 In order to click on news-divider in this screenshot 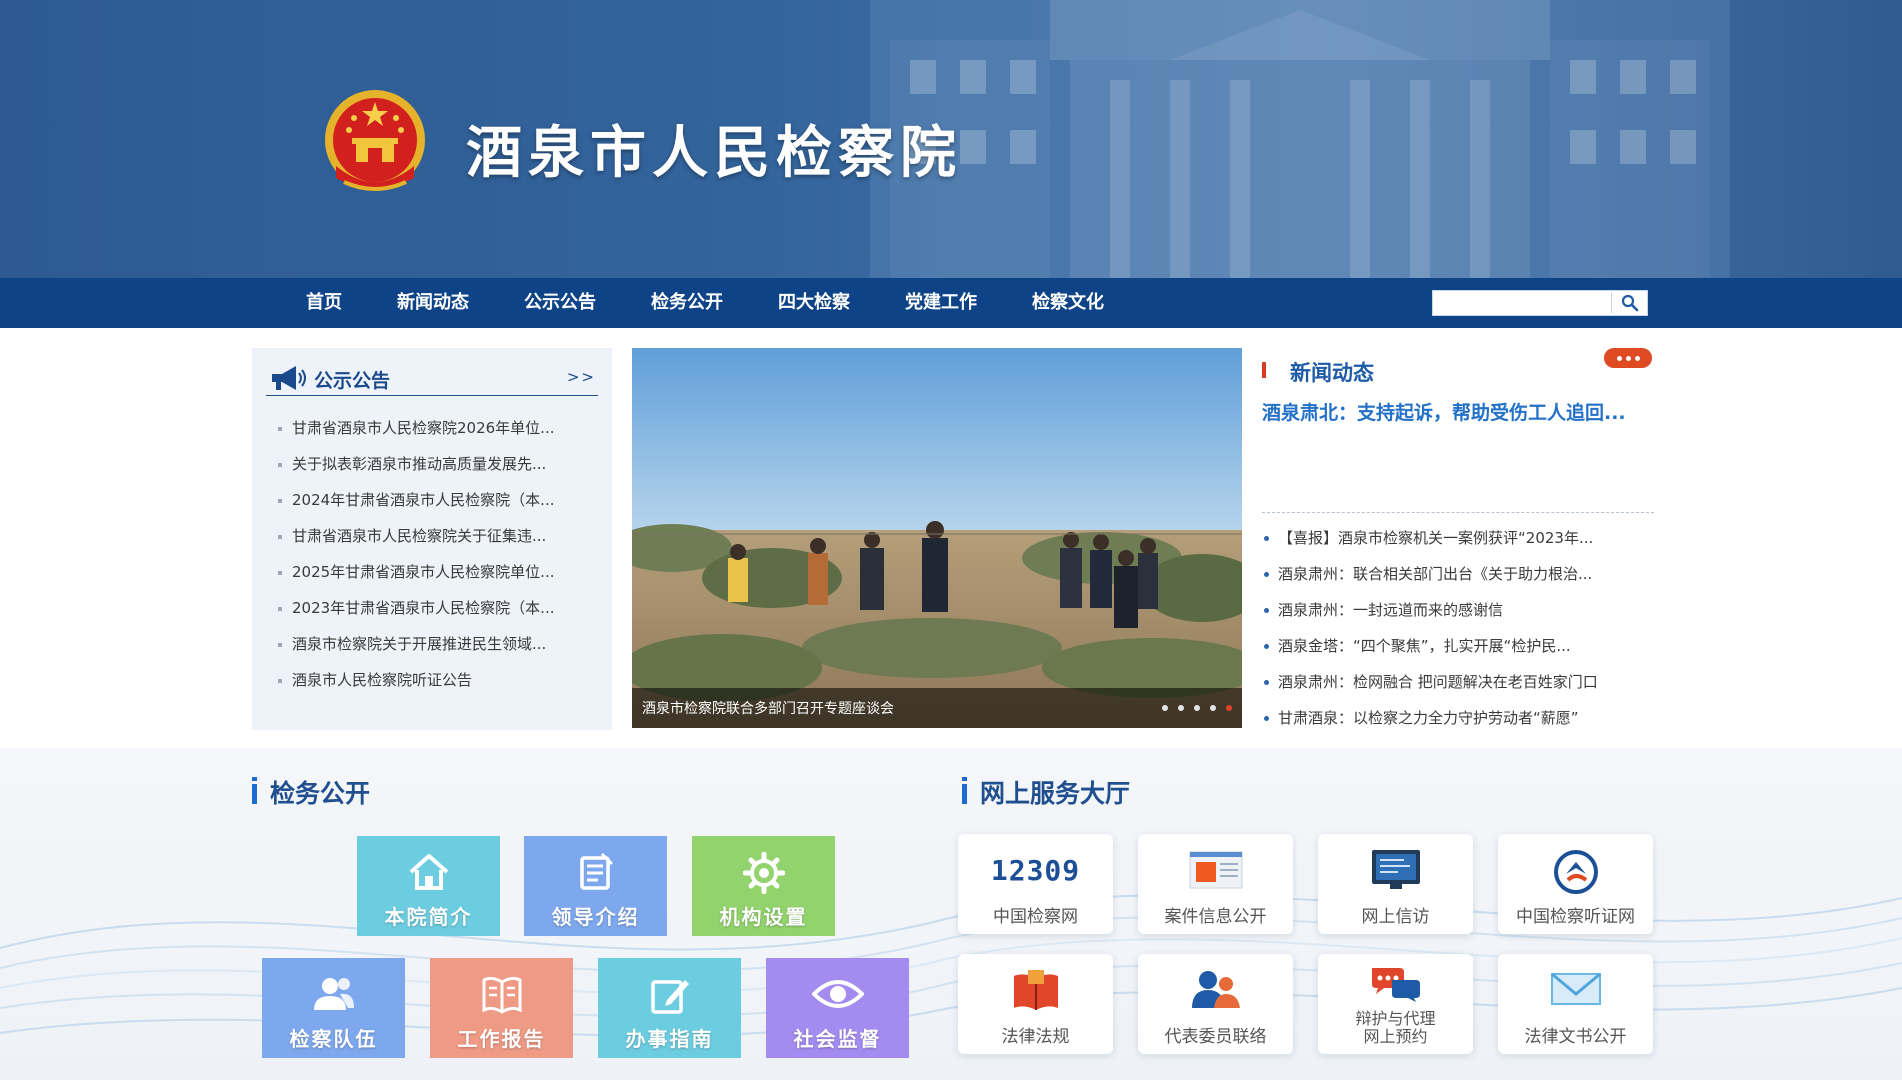, I will do `click(1458, 512)`.